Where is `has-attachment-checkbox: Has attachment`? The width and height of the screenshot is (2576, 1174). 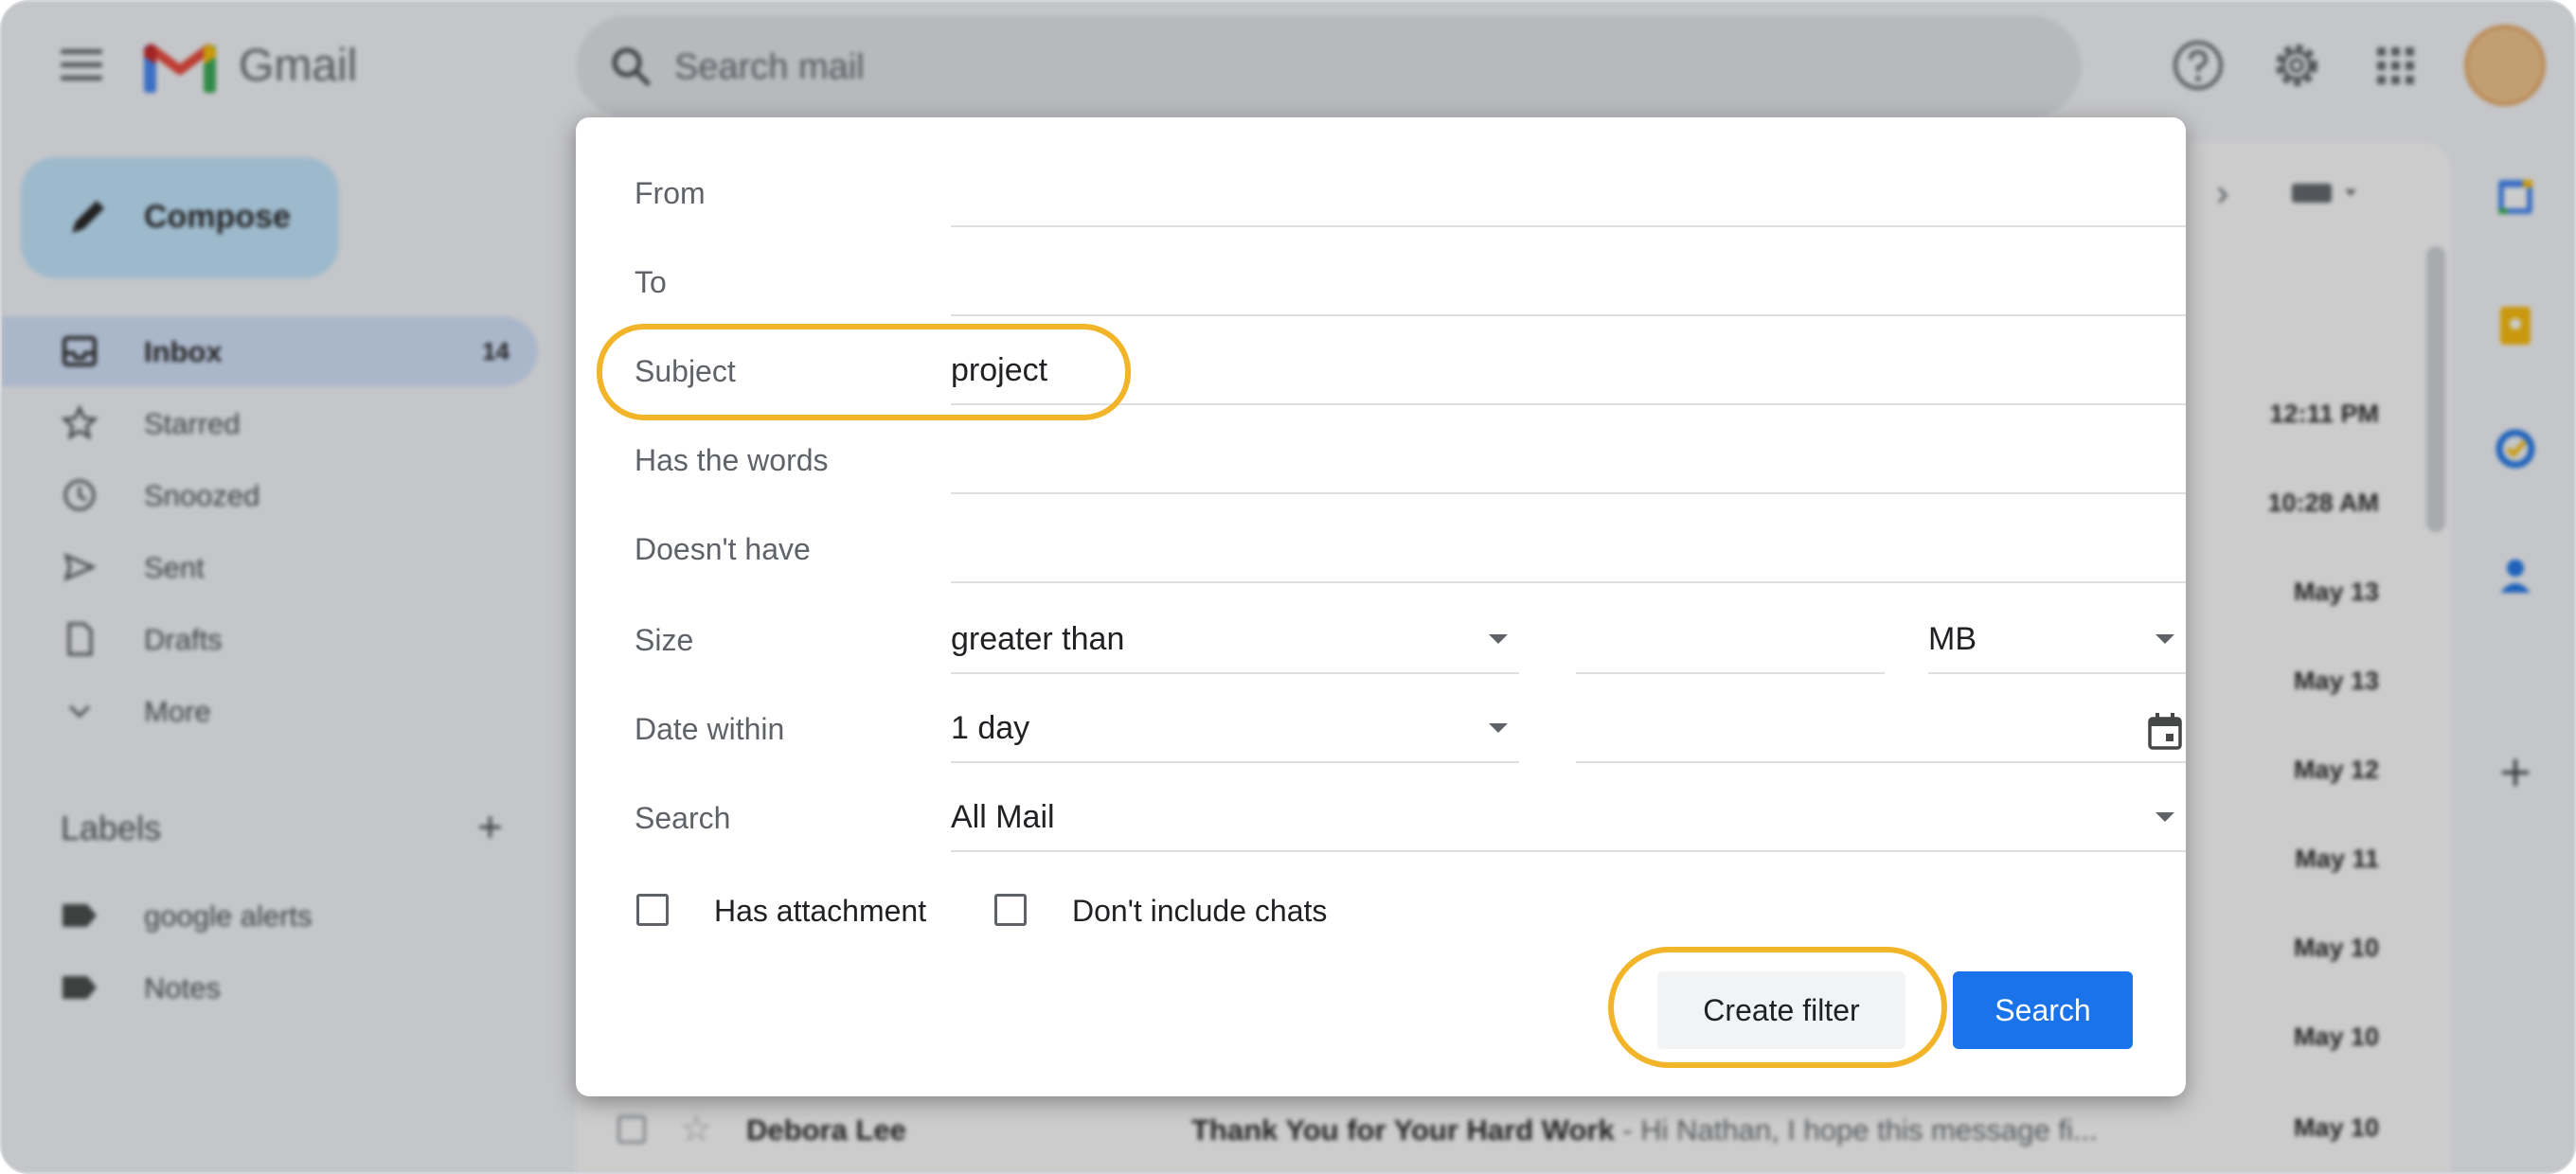
has-attachment-checkbox: Has attachment is located at coordinates (794, 908).